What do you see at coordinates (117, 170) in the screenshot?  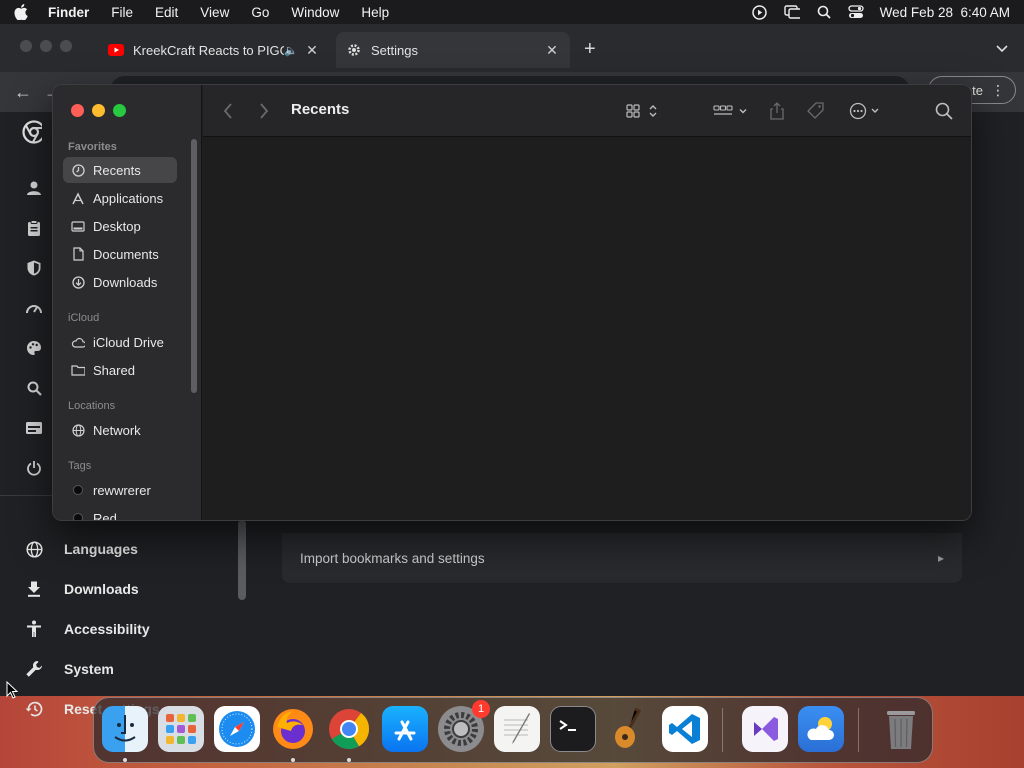 I see `sidebar-item-label: Recents` at bounding box center [117, 170].